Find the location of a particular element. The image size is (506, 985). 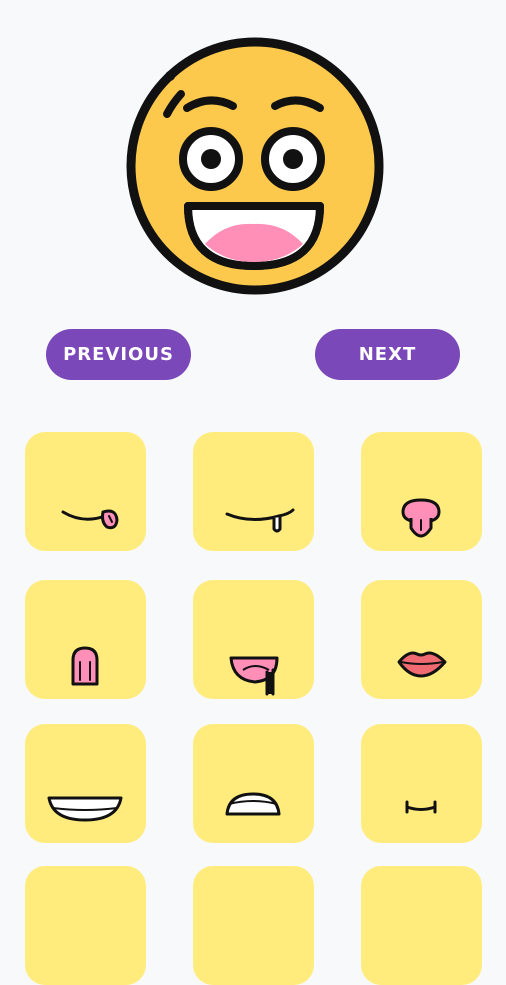

drooling-open-mouth-icon is located at coordinates (254, 676).